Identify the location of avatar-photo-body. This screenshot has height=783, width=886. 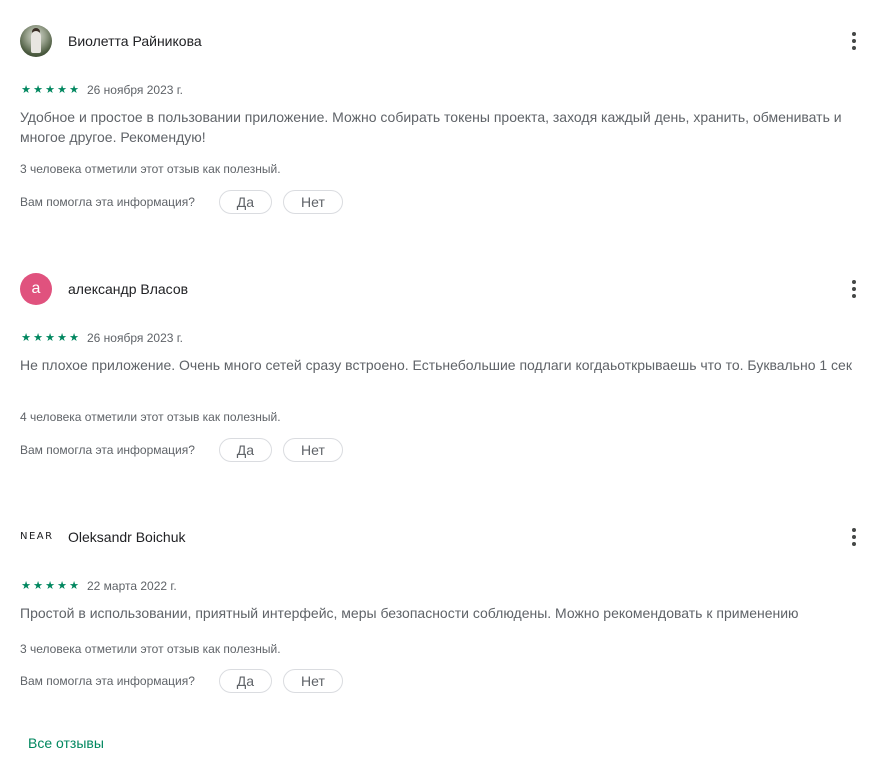
(36, 42).